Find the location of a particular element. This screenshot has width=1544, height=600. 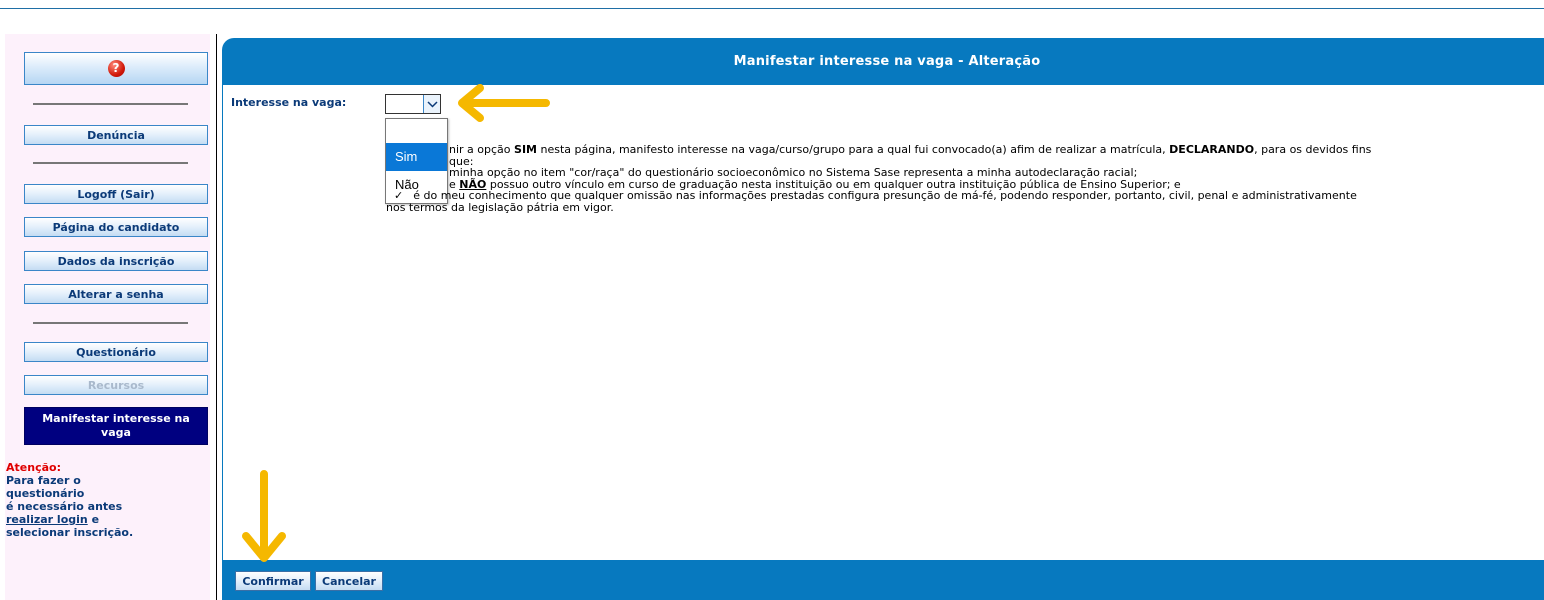

sidebar-item-alterar-senha: Alterar a senha is located at coordinates (116, 294).